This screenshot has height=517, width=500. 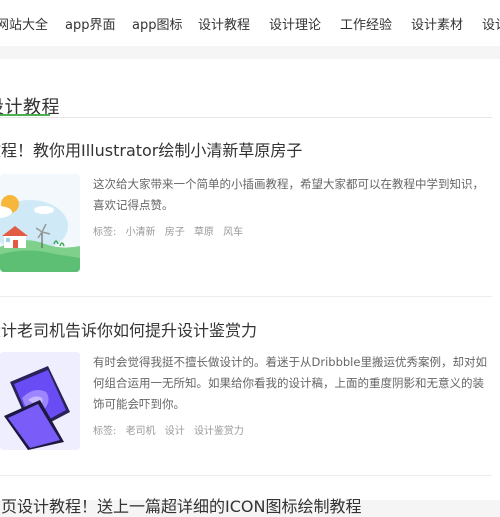 I want to click on nav-item-app-interface: app界面, so click(x=90, y=23).